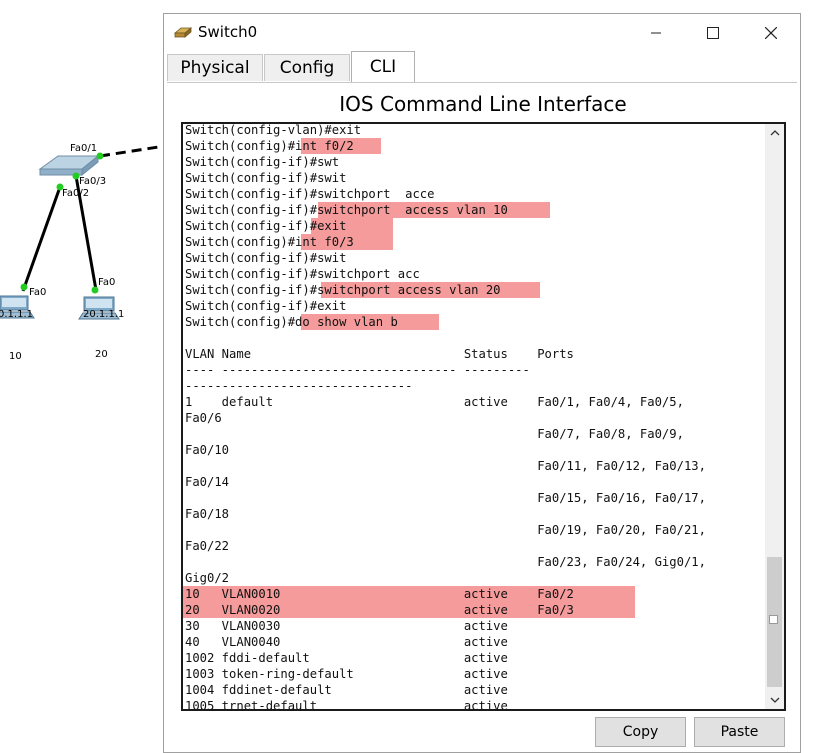 The height and width of the screenshot is (753, 824). I want to click on terminal-line-text: VLAN Name Status Ports, so click(379, 354).